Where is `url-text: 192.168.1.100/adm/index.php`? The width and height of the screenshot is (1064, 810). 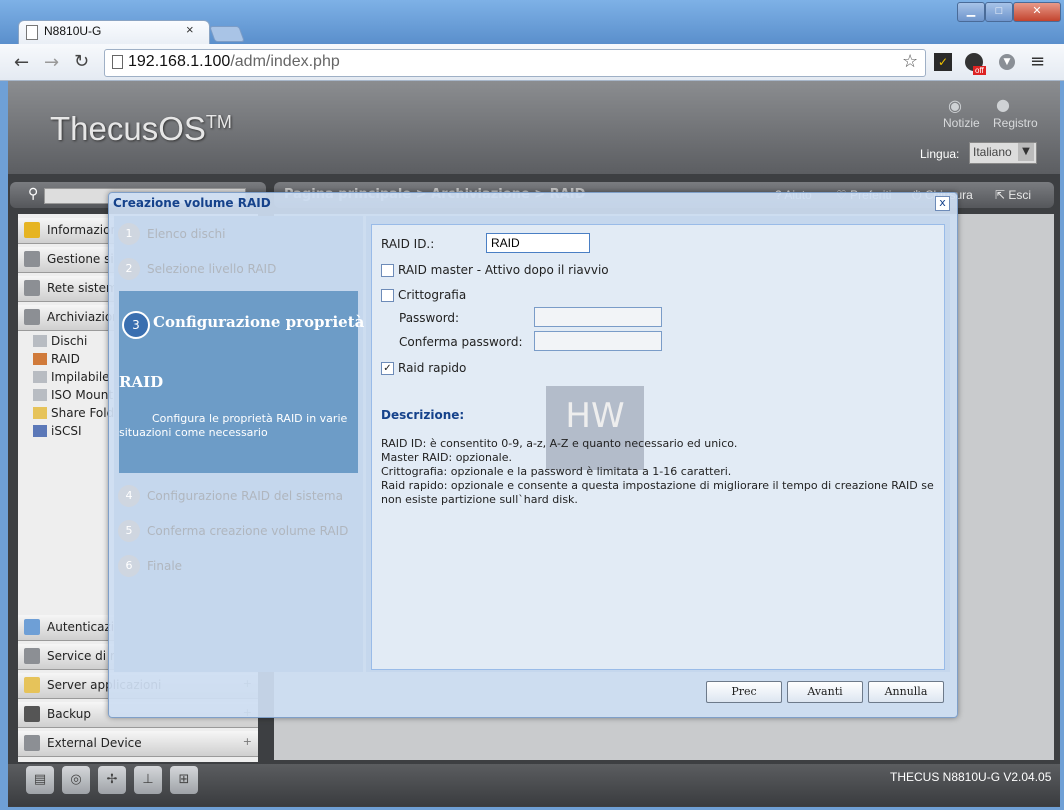
url-text: 192.168.1.100/adm/index.php is located at coordinates (234, 61).